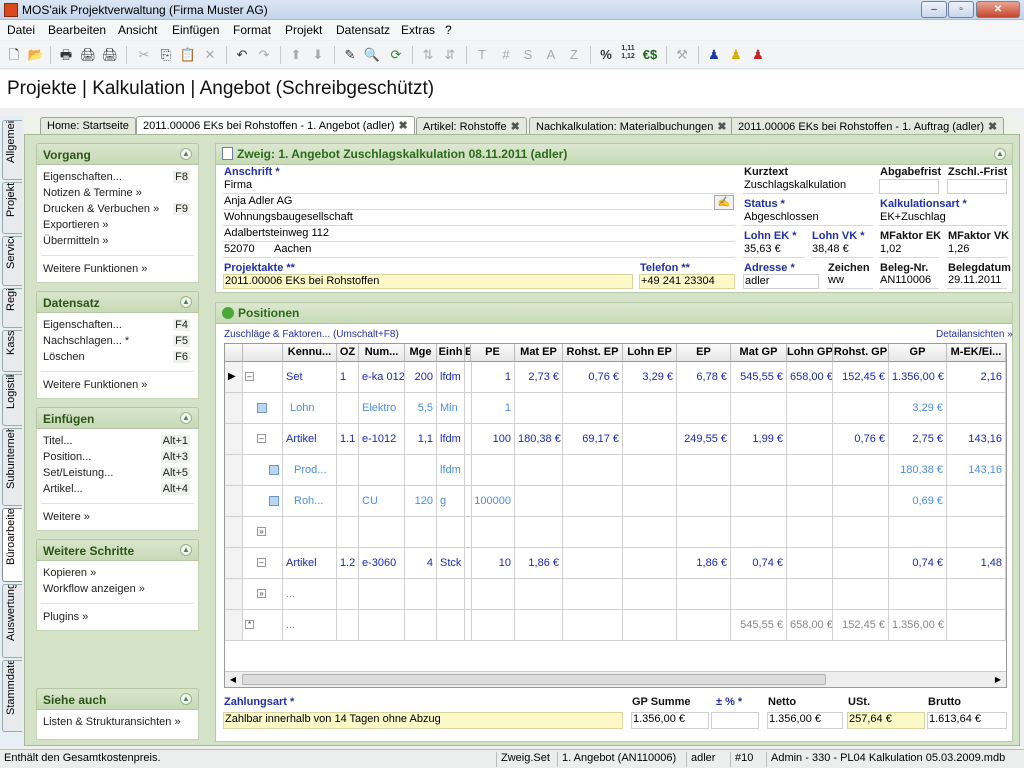  Describe the element at coordinates (12, 696) in the screenshot. I see `side-tab-stammdaten: Stammdaten` at that location.